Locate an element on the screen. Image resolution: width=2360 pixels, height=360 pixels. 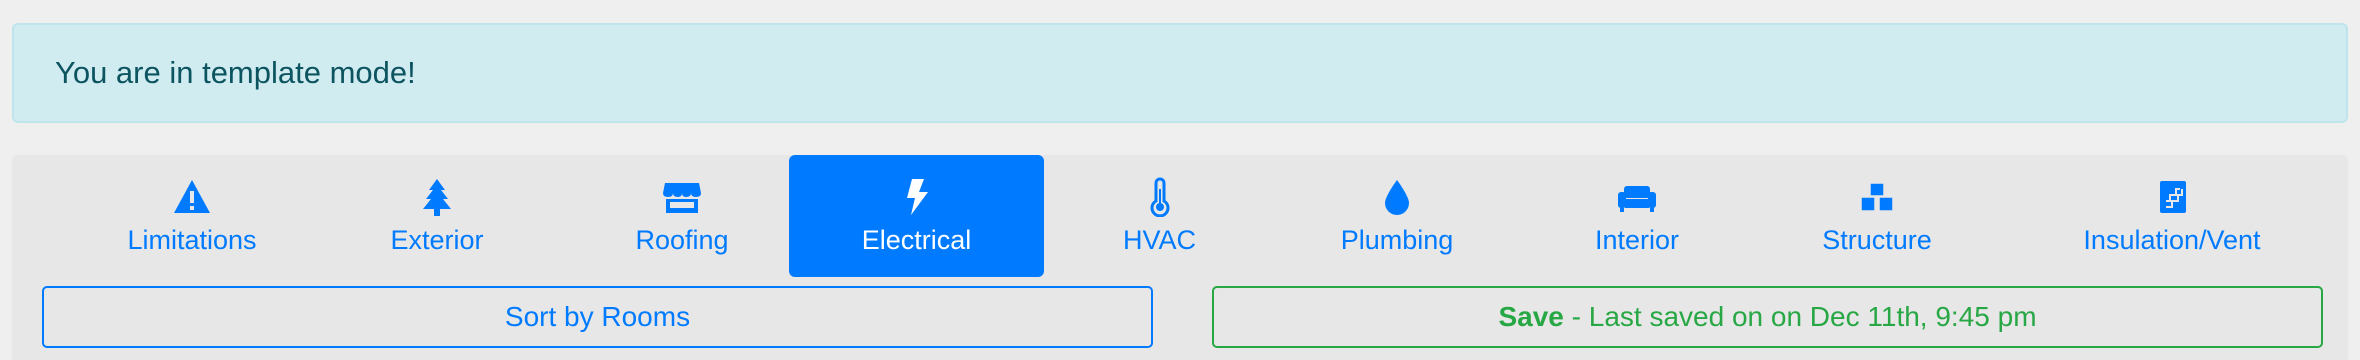
tab-hvac: HVAC is located at coordinates (1159, 216).